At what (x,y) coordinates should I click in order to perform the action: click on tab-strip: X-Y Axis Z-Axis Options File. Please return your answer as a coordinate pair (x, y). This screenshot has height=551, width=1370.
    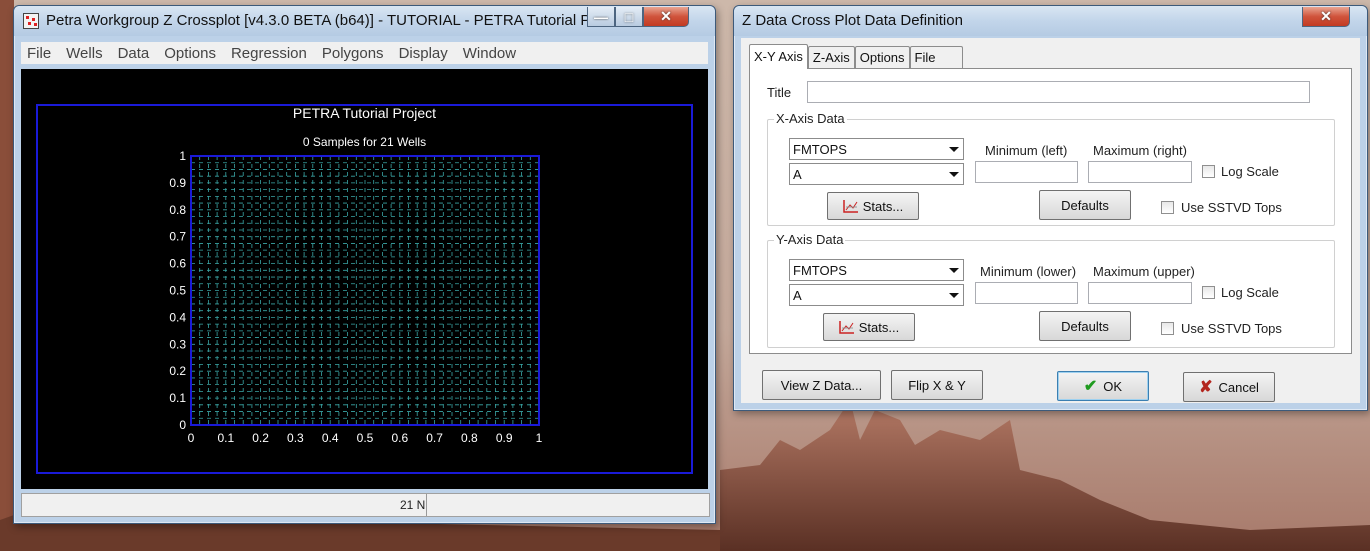
    Looking at the image, I should click on (856, 56).